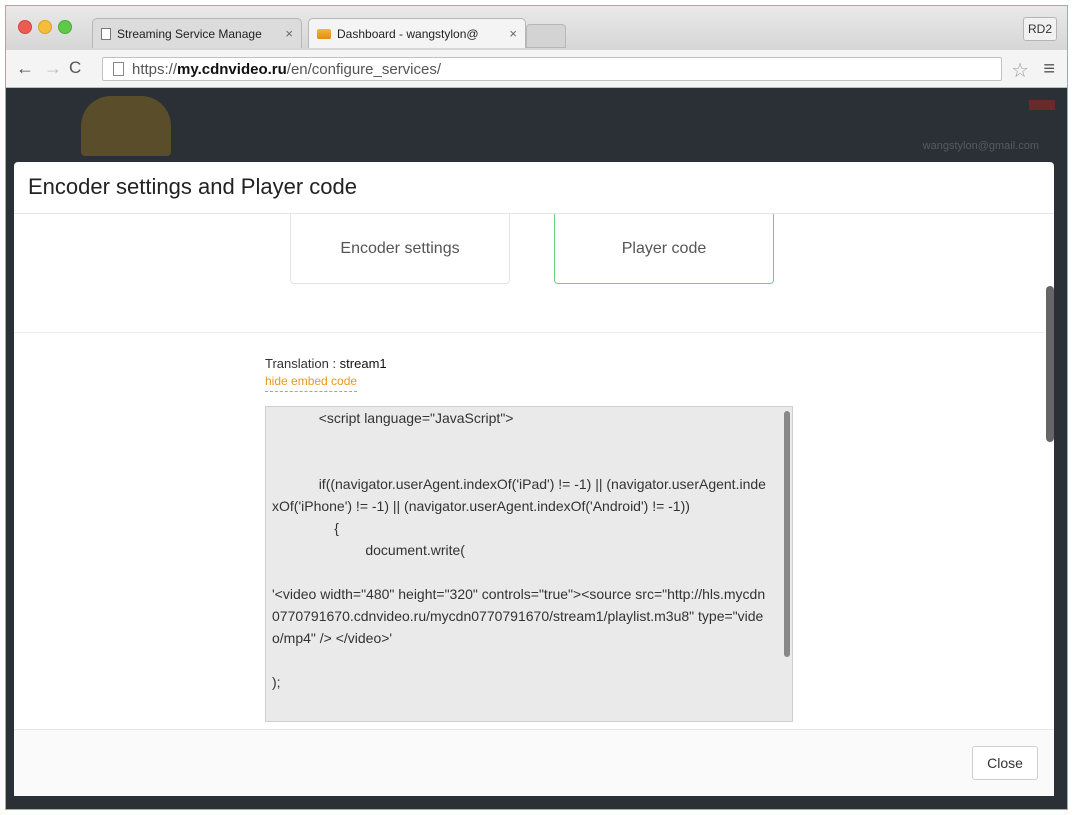 The image size is (1073, 815). What do you see at coordinates (1049, 69) in the screenshot?
I see `menu-icon: ≡` at bounding box center [1049, 69].